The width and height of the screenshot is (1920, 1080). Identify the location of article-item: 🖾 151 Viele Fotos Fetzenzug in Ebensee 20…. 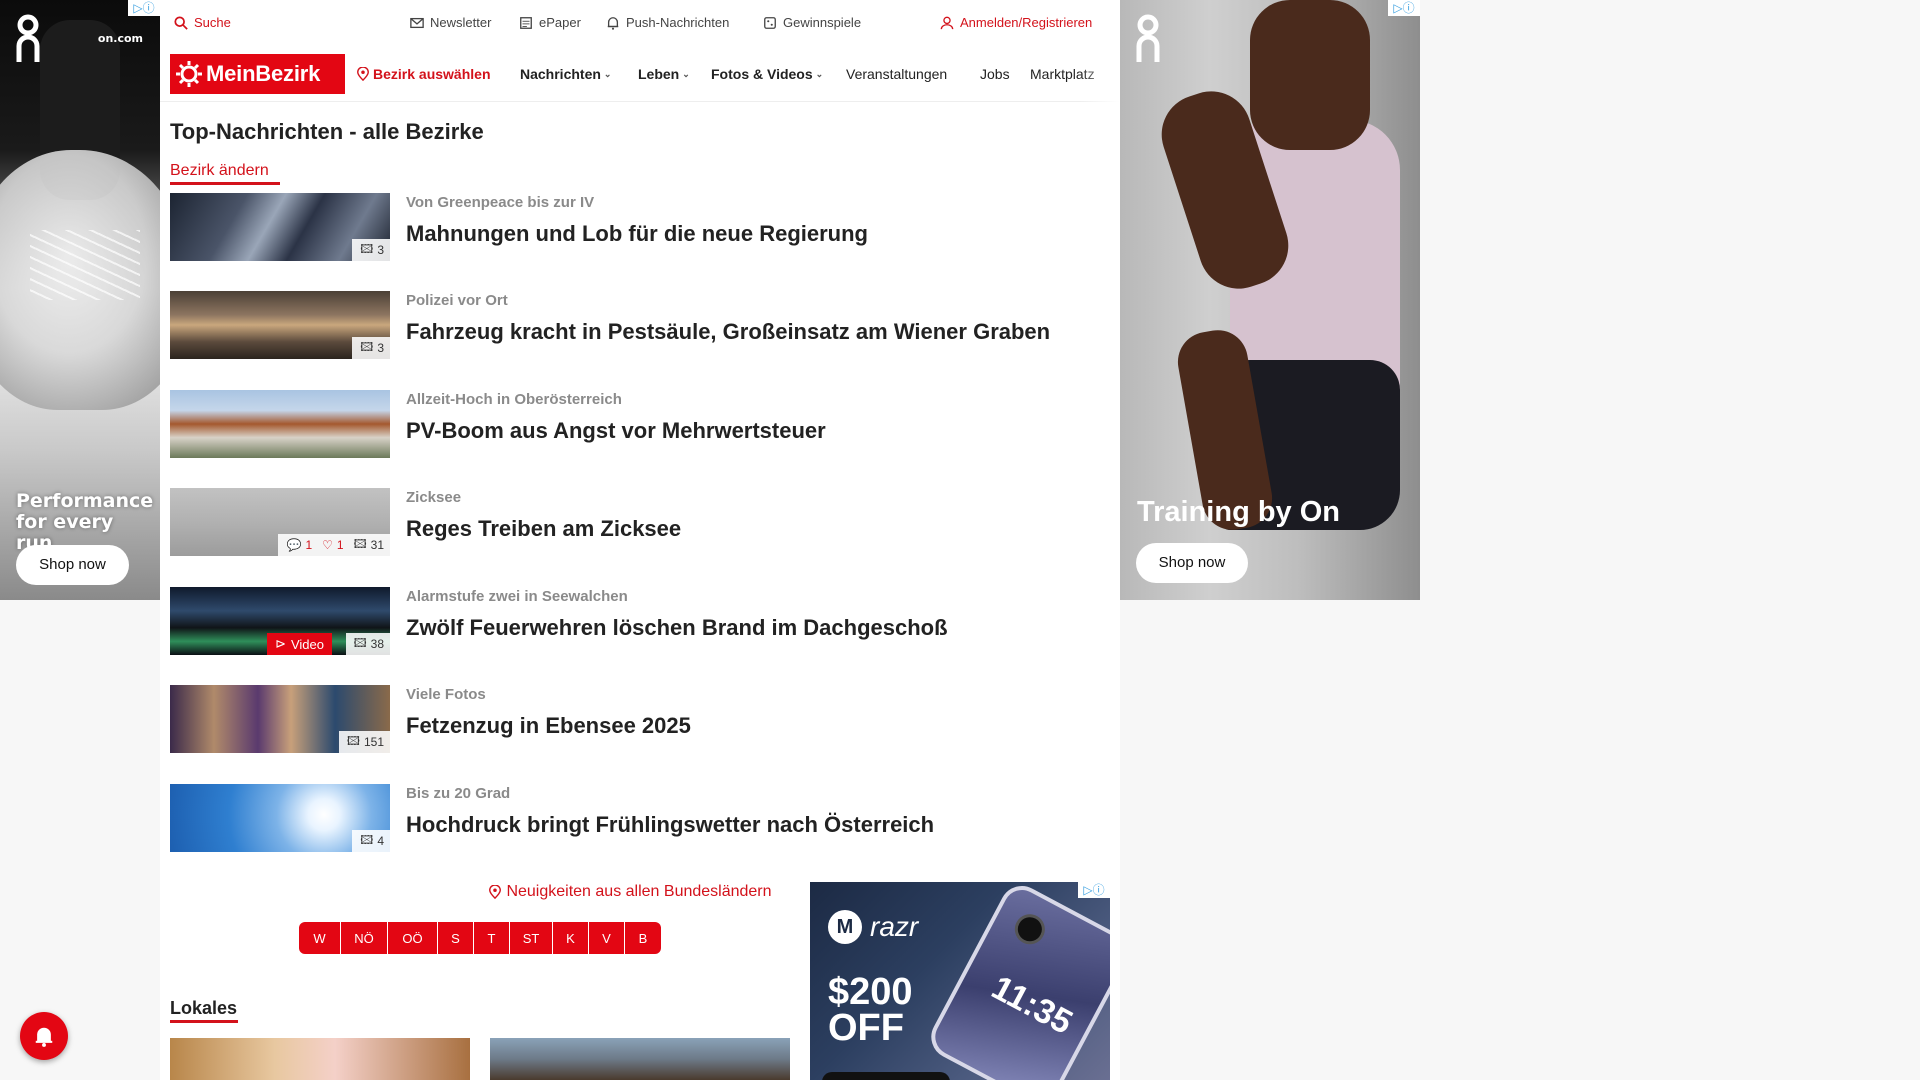
(640, 719).